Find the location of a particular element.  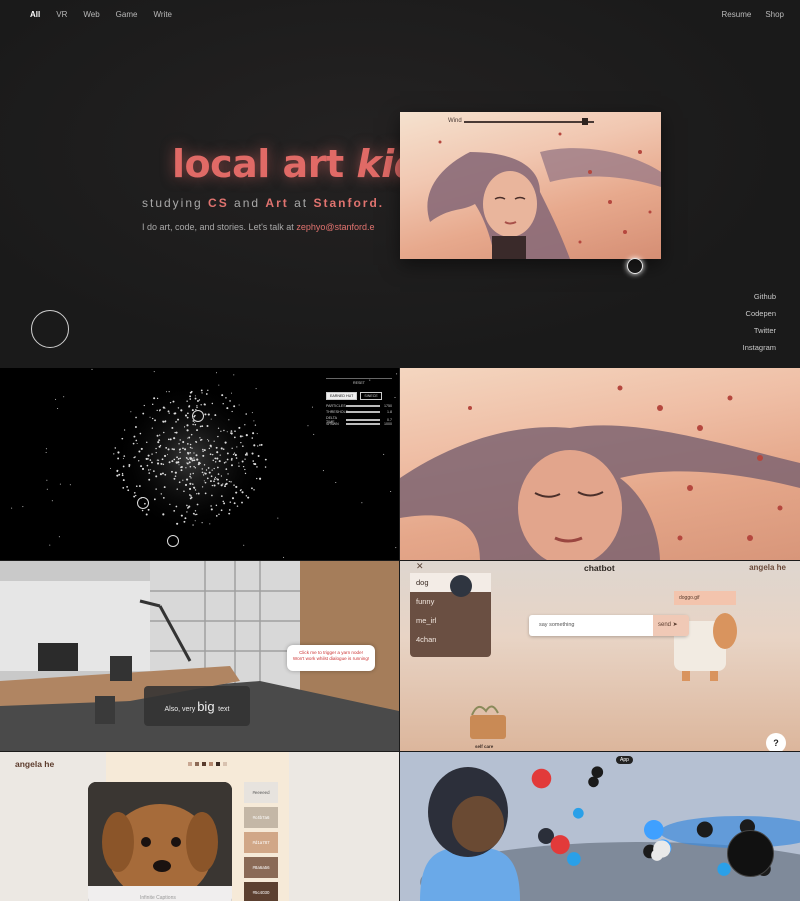

project-tile-wind-art is located at coordinates (600, 464).